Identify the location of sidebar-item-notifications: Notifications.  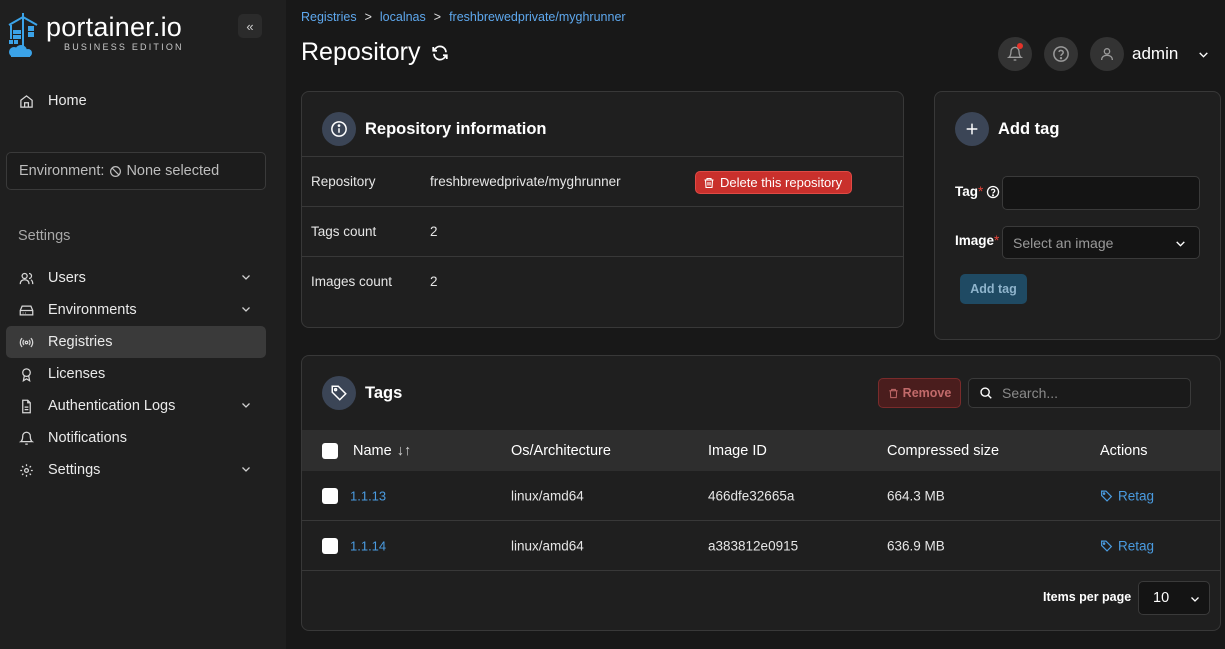
(136, 438).